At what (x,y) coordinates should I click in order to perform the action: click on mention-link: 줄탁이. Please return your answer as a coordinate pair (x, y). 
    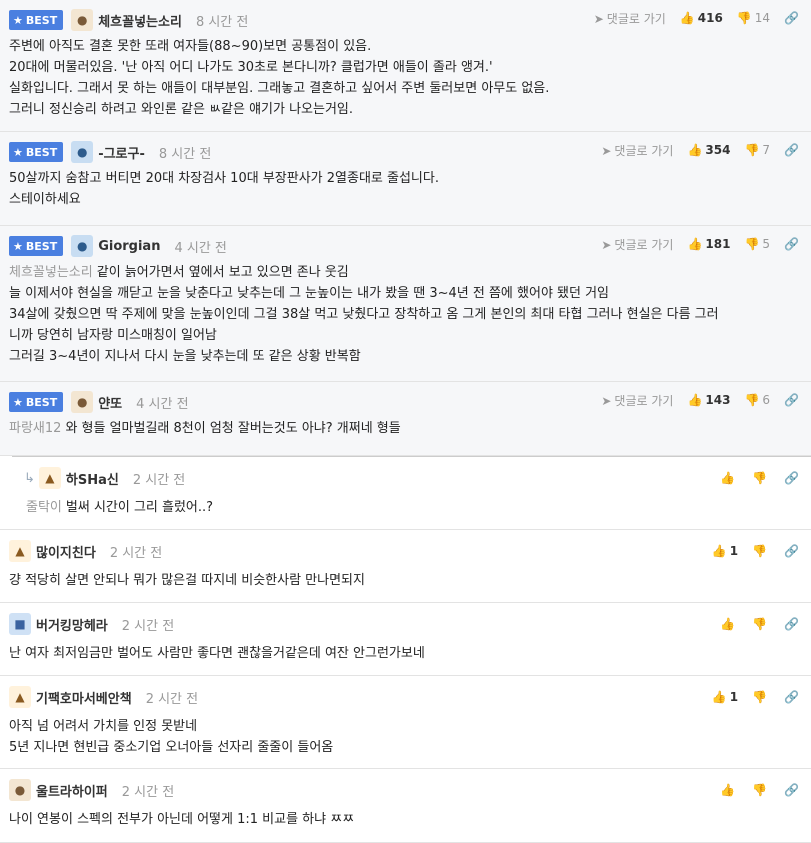
    Looking at the image, I should click on (44, 507).